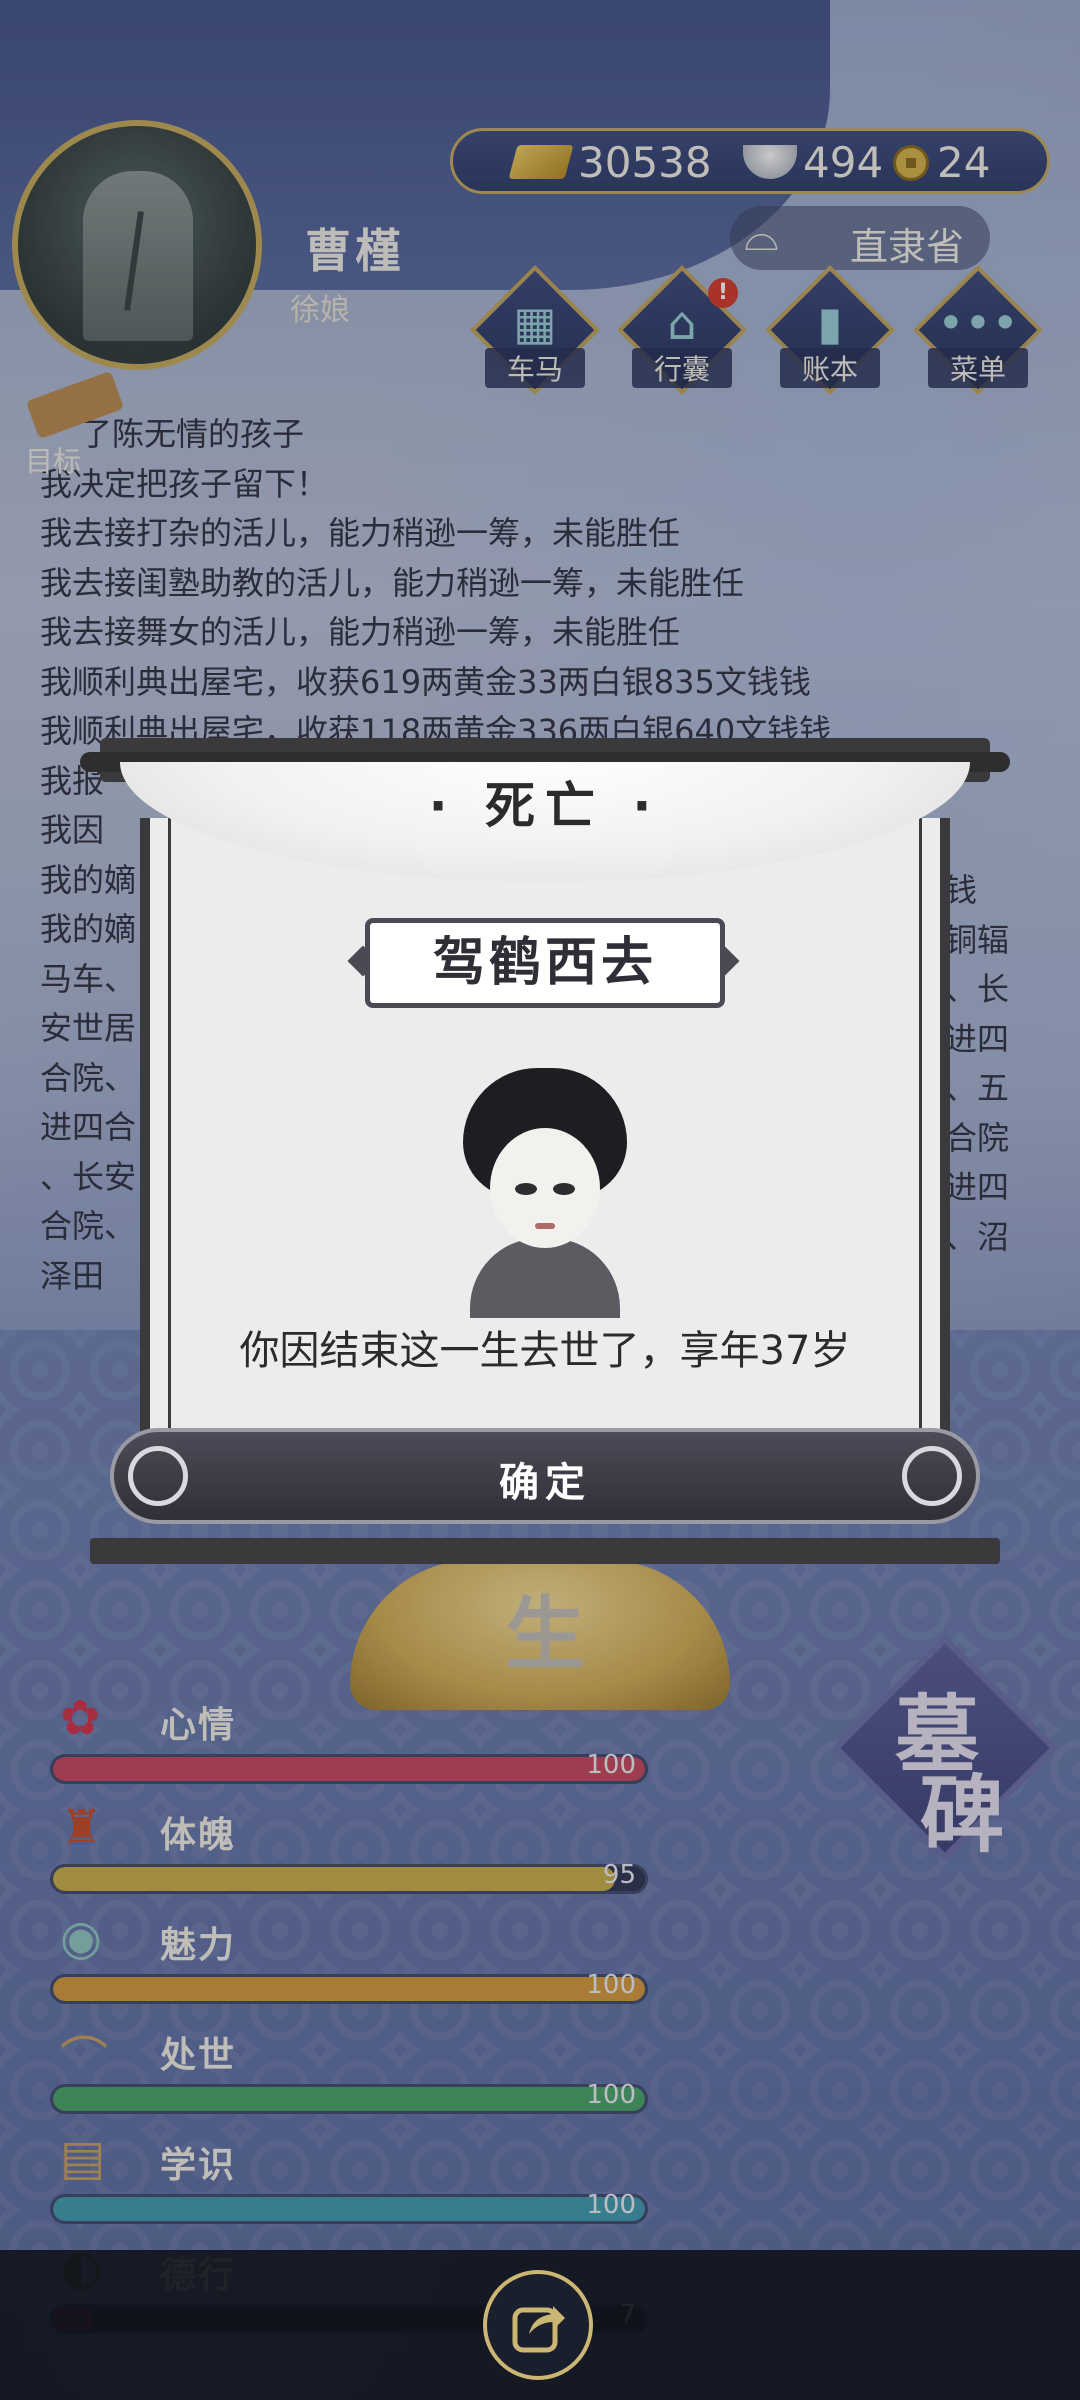 The width and height of the screenshot is (1080, 2400). I want to click on dialog-base, so click(545, 1551).